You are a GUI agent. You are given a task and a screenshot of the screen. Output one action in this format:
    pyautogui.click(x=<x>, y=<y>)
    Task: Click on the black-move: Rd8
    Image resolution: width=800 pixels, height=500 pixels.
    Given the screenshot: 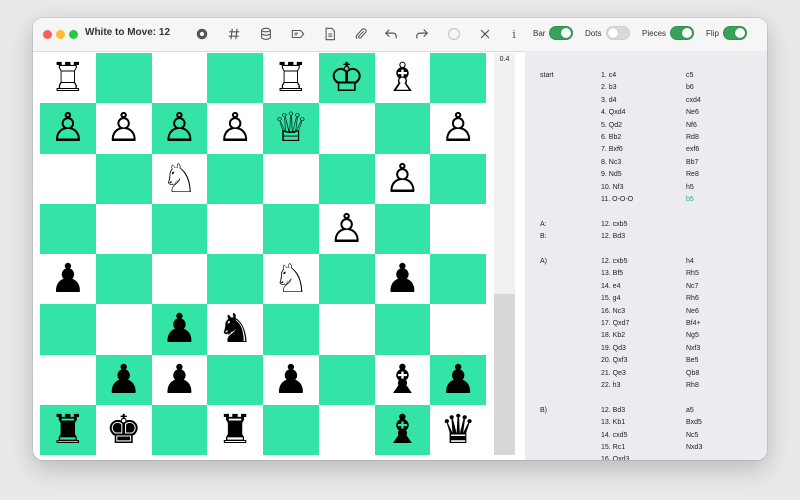 What is the action you would take?
    pyautogui.click(x=692, y=137)
    